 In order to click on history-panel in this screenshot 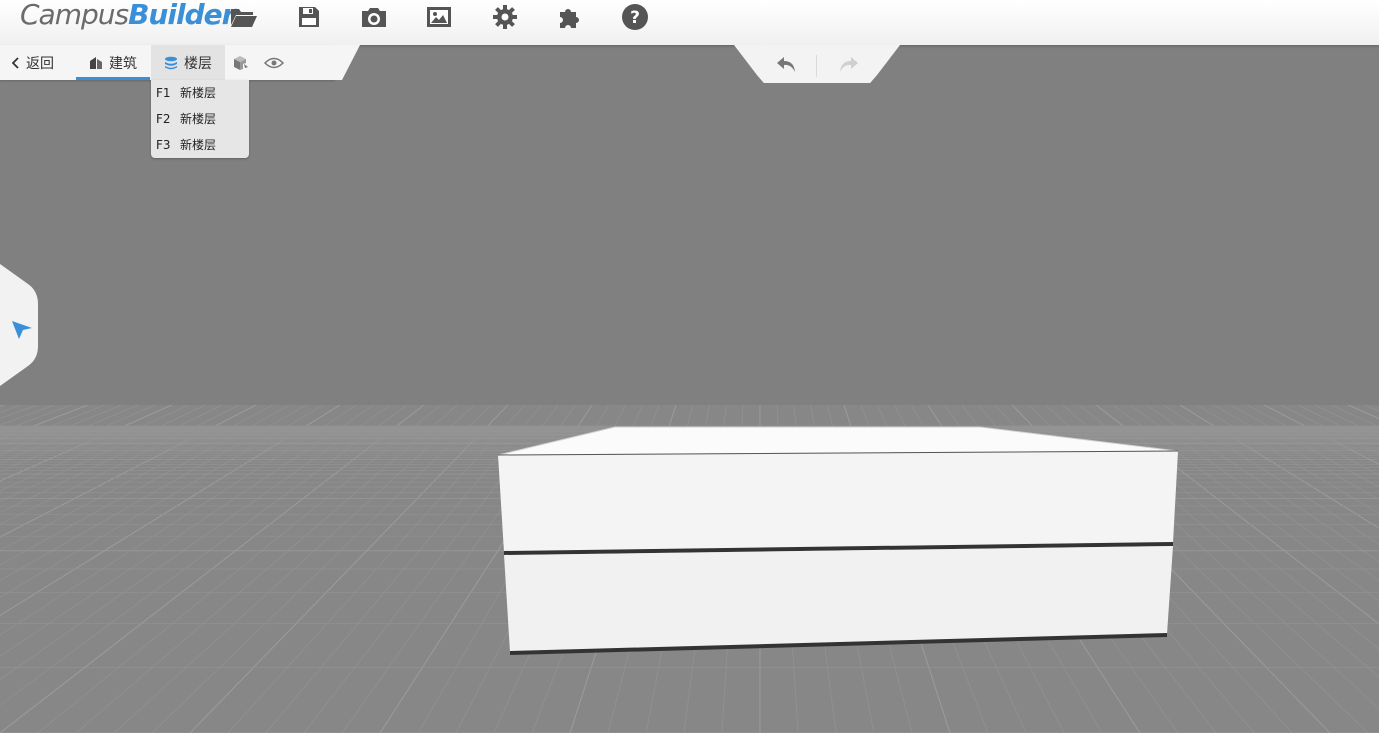, I will do `click(817, 64)`.